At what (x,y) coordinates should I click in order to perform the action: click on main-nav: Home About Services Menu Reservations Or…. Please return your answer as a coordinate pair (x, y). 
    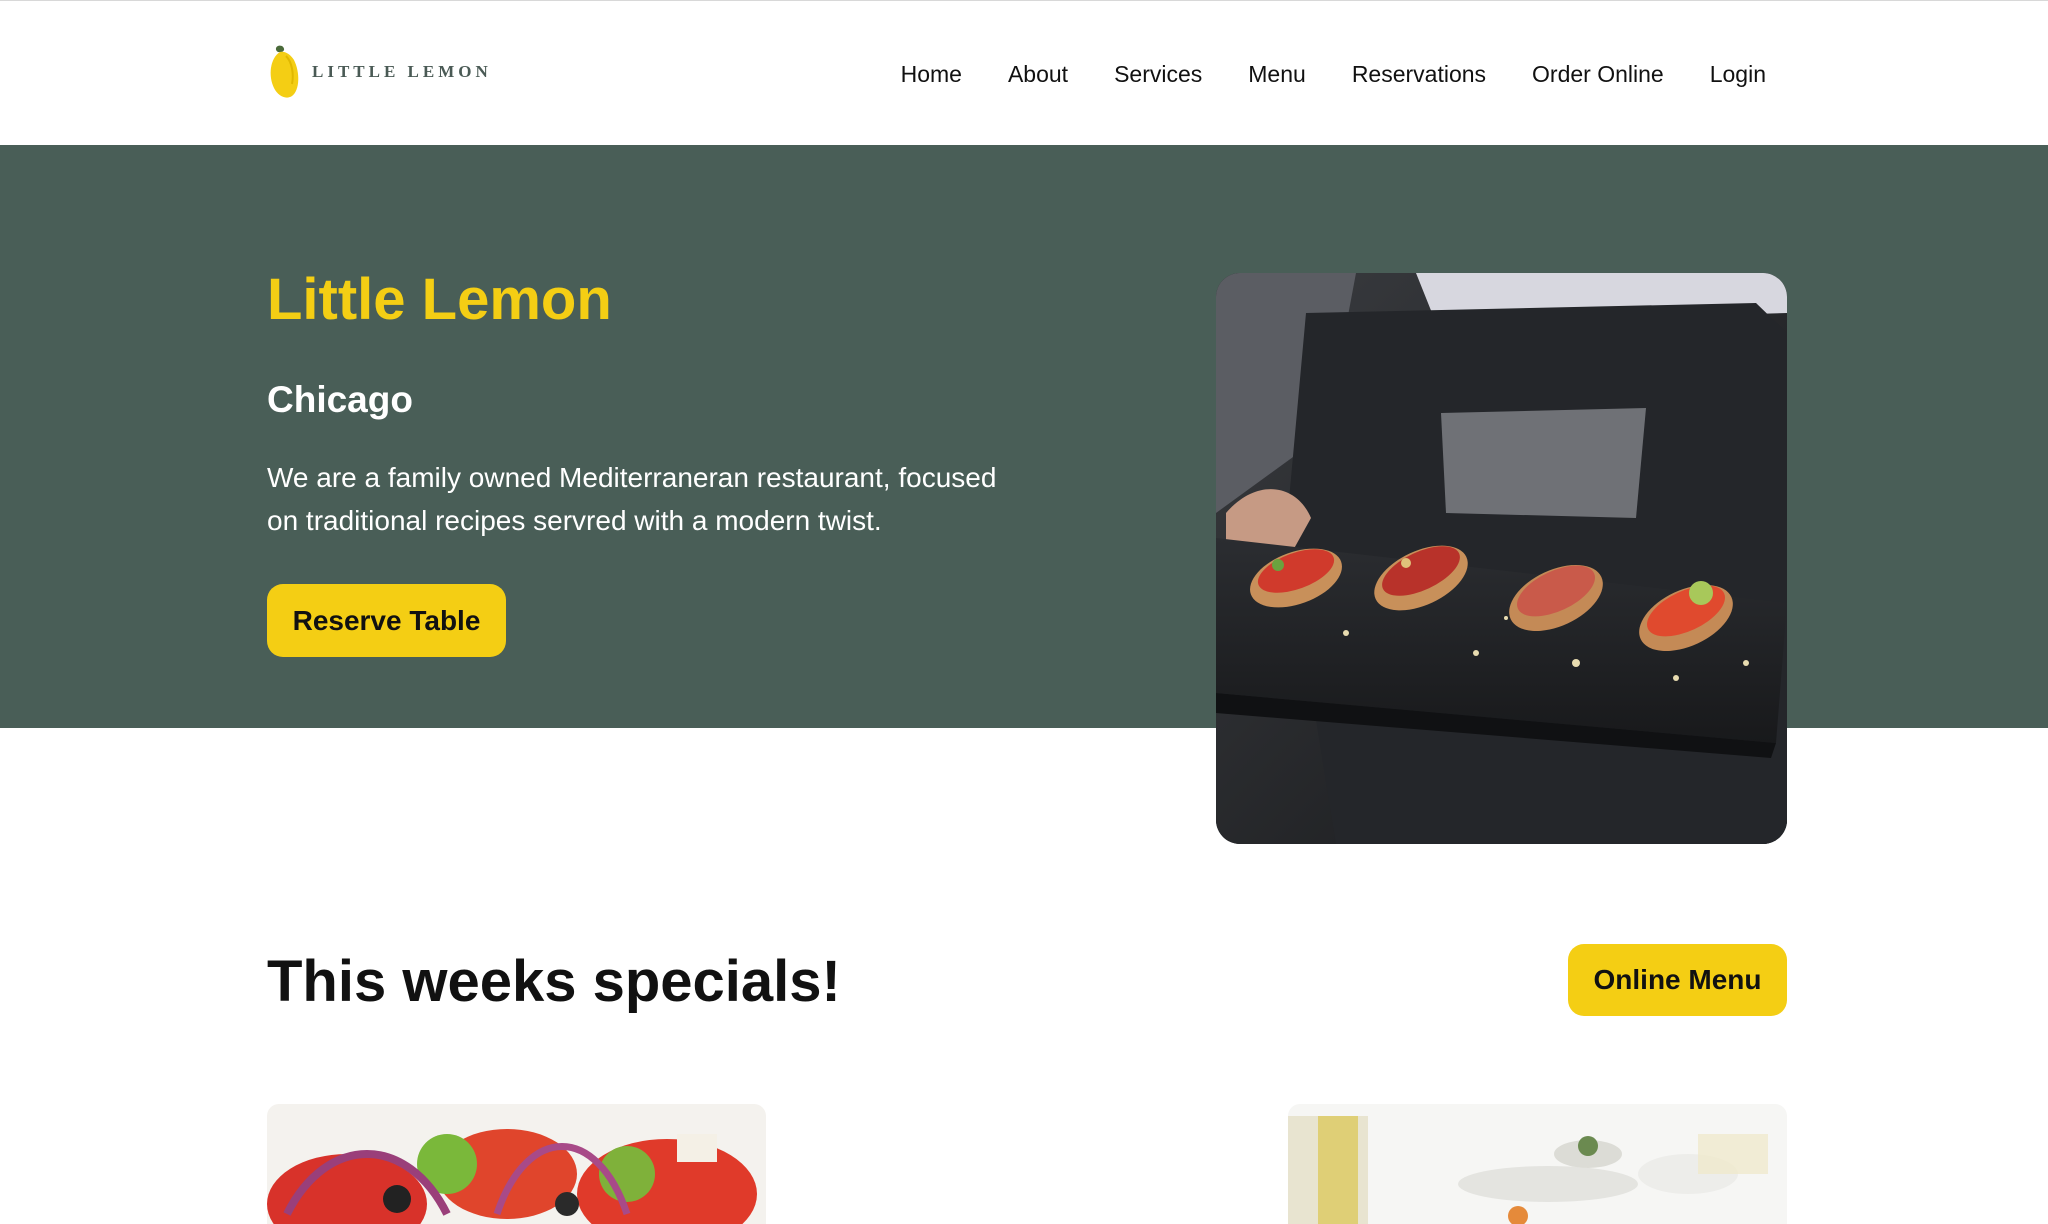
    Looking at the image, I should click on (1310, 74).